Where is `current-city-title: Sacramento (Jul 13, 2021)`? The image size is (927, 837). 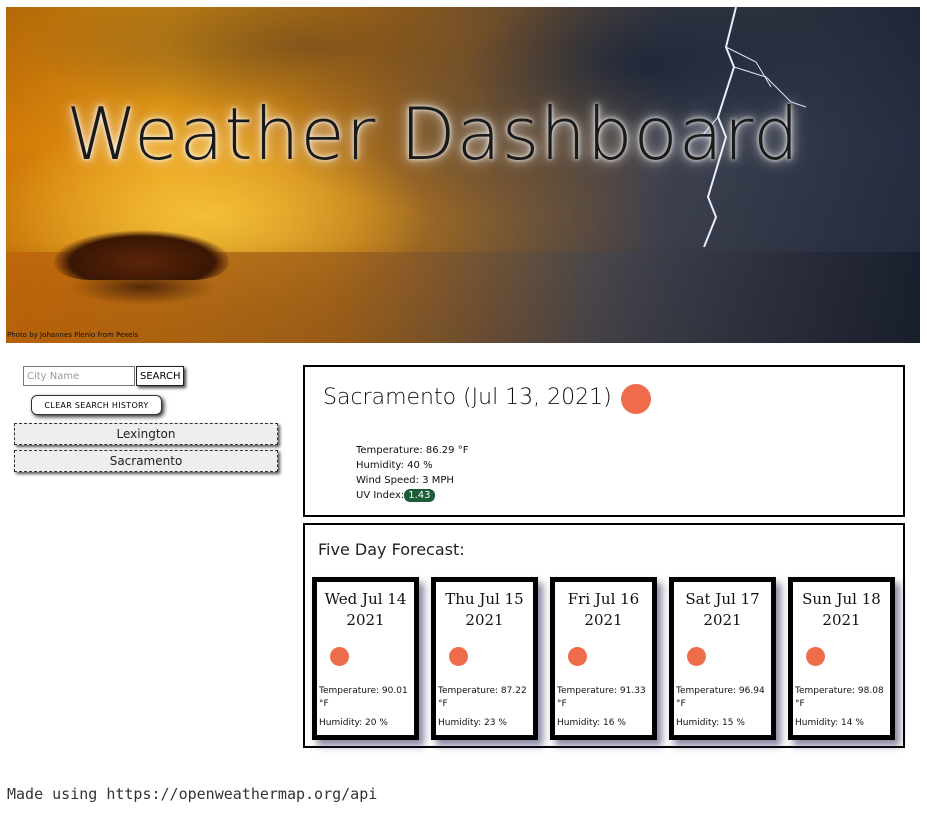
current-city-title: Sacramento (Jul 13, 2021) is located at coordinates (467, 397).